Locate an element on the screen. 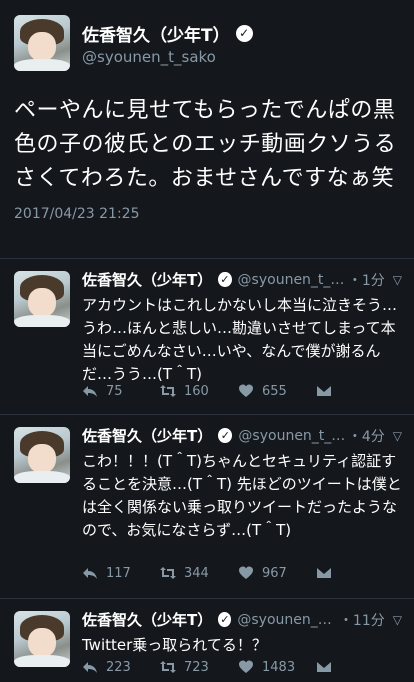 Image resolution: width=414 pixels, height=682 pixels. retweet-button: 344 is located at coordinates (199, 573).